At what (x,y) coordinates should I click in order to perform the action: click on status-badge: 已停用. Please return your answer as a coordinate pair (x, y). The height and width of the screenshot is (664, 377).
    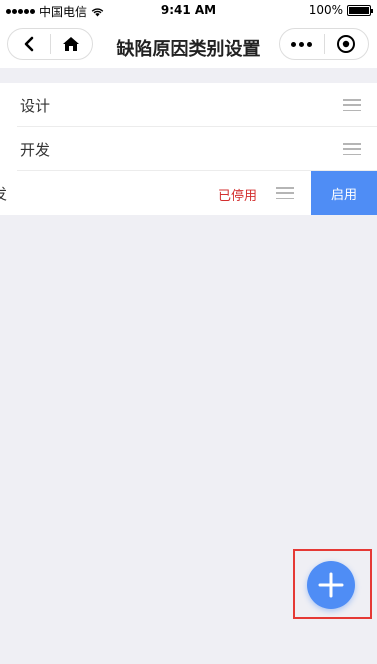
    Looking at the image, I should click on (238, 196).